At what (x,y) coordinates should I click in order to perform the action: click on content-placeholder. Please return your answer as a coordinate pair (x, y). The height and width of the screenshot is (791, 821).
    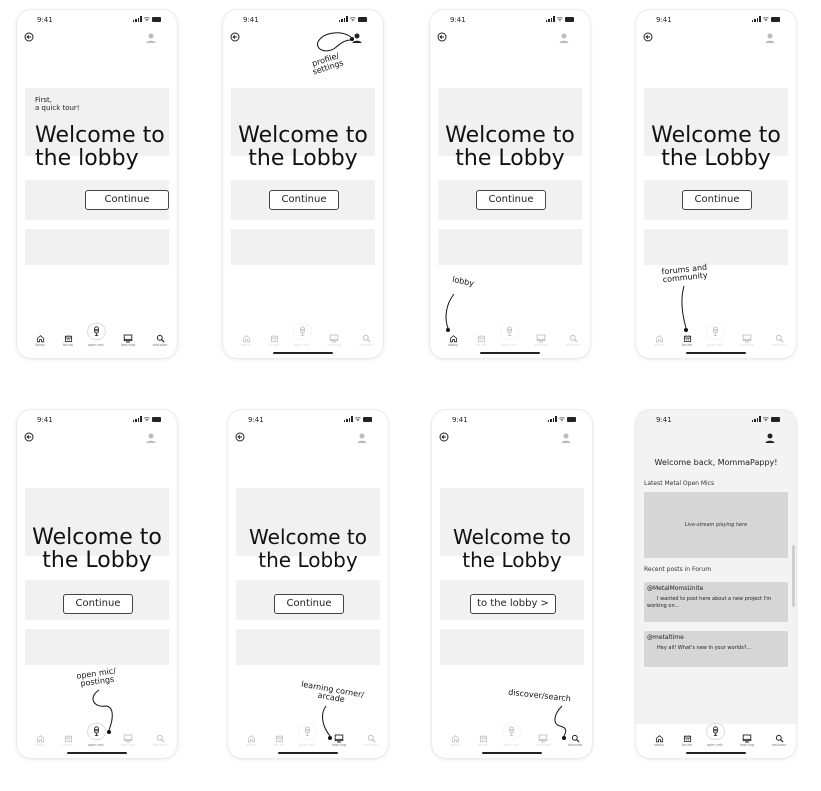
    Looking at the image, I should click on (308, 647).